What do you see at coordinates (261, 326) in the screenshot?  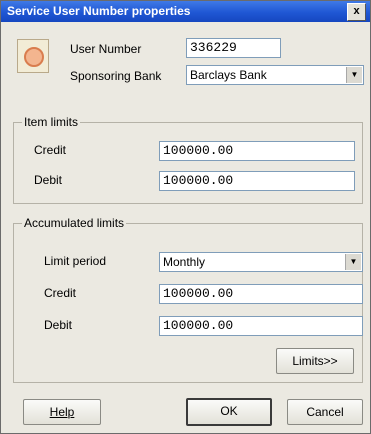 I see `accumulated-debit-input: 100000.00` at bounding box center [261, 326].